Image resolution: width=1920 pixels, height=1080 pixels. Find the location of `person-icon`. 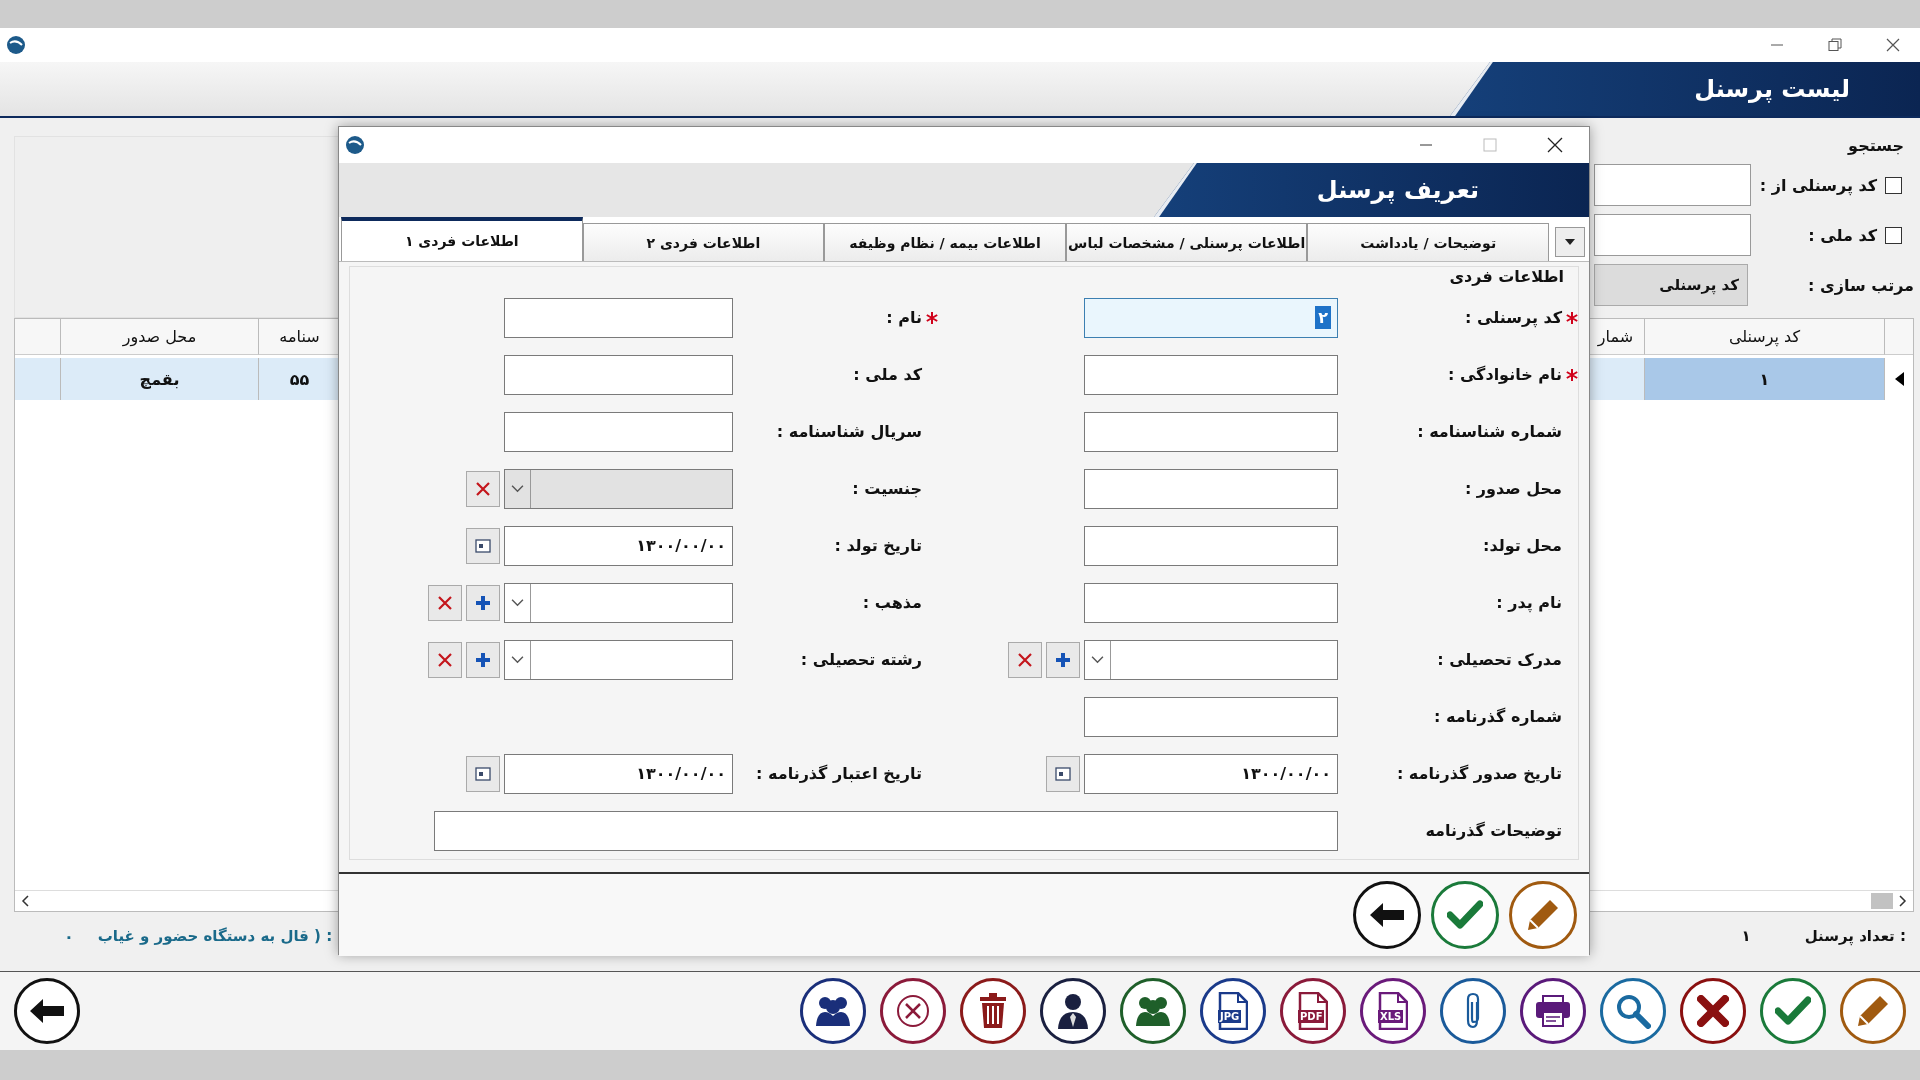

person-icon is located at coordinates (1073, 1011).